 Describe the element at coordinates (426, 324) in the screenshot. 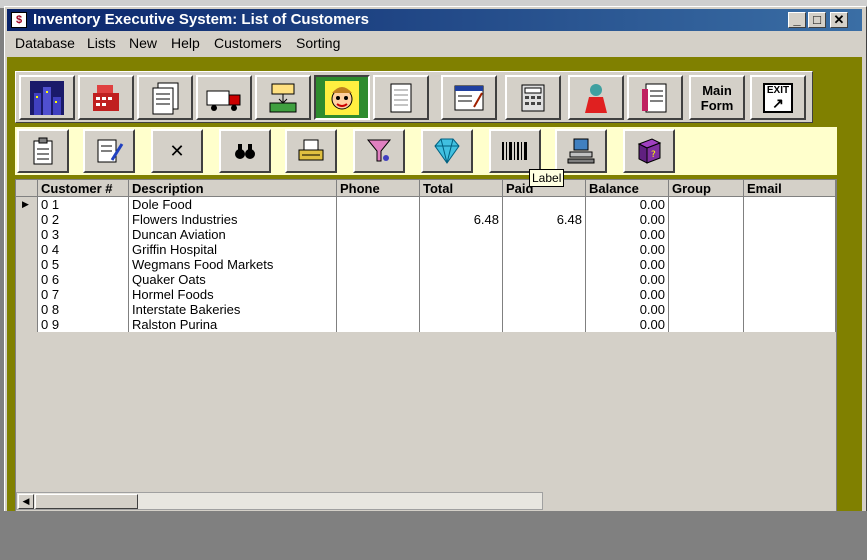

I see `table-row: 0 9 Ralston Purina 0.00` at that location.